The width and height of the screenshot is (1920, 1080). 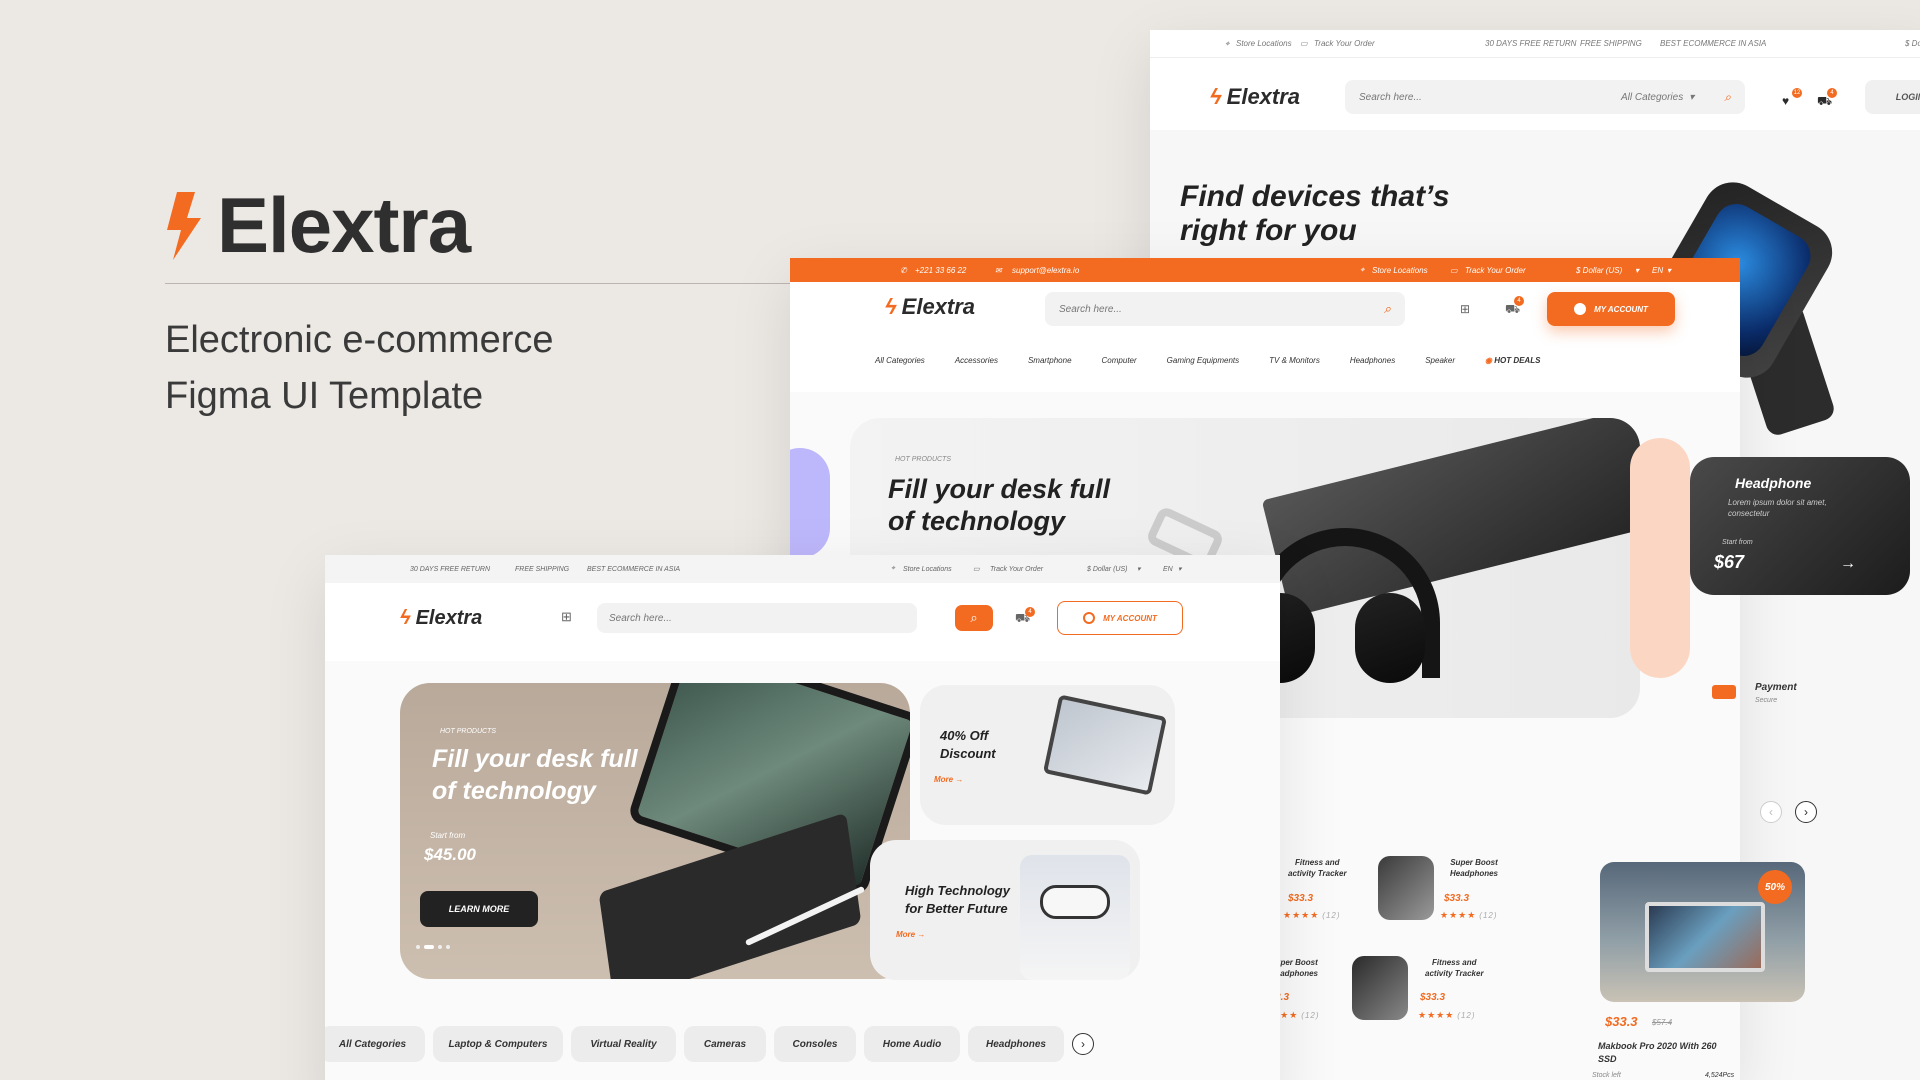 I want to click on chevron-right-icon: ›, so click(x=1806, y=812).